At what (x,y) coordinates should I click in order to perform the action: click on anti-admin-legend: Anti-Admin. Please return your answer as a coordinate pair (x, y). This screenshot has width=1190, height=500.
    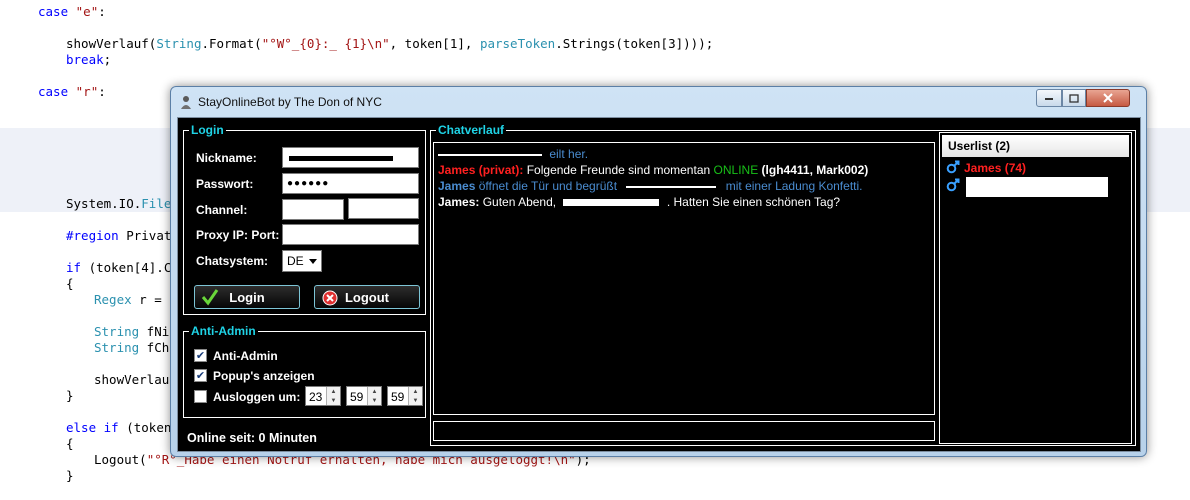
    Looking at the image, I should click on (223, 331).